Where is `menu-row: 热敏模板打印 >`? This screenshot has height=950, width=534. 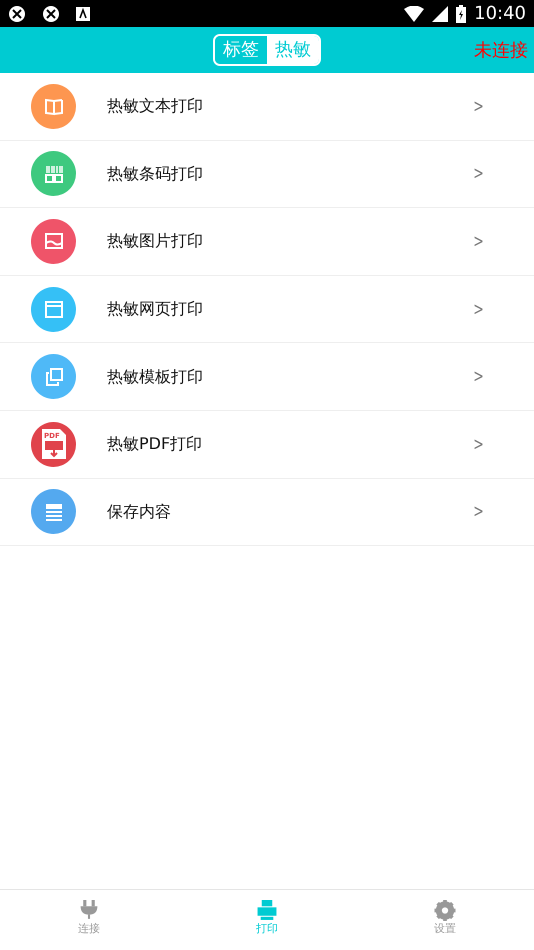
menu-row: 热敏模板打印 > is located at coordinates (267, 377).